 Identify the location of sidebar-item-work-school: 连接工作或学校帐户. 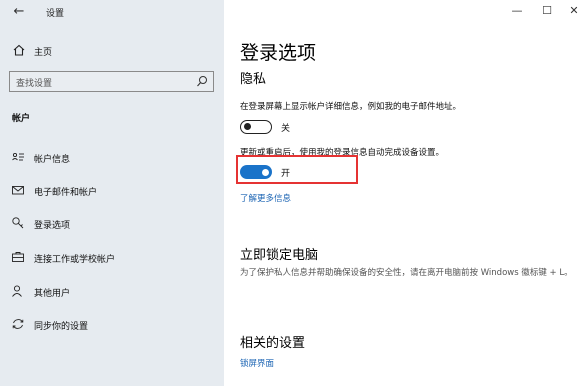
(112, 257).